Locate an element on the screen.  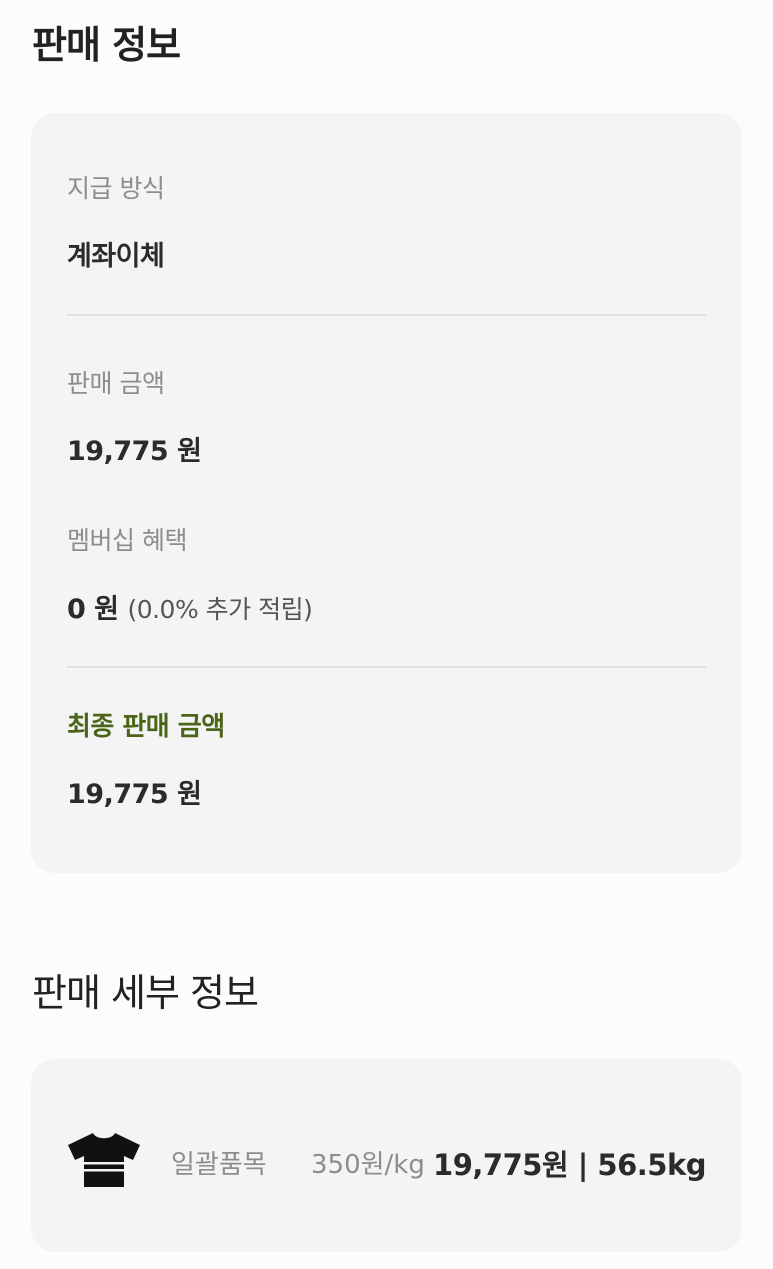
final-amount-value: 19,775 원 is located at coordinates (134, 794).